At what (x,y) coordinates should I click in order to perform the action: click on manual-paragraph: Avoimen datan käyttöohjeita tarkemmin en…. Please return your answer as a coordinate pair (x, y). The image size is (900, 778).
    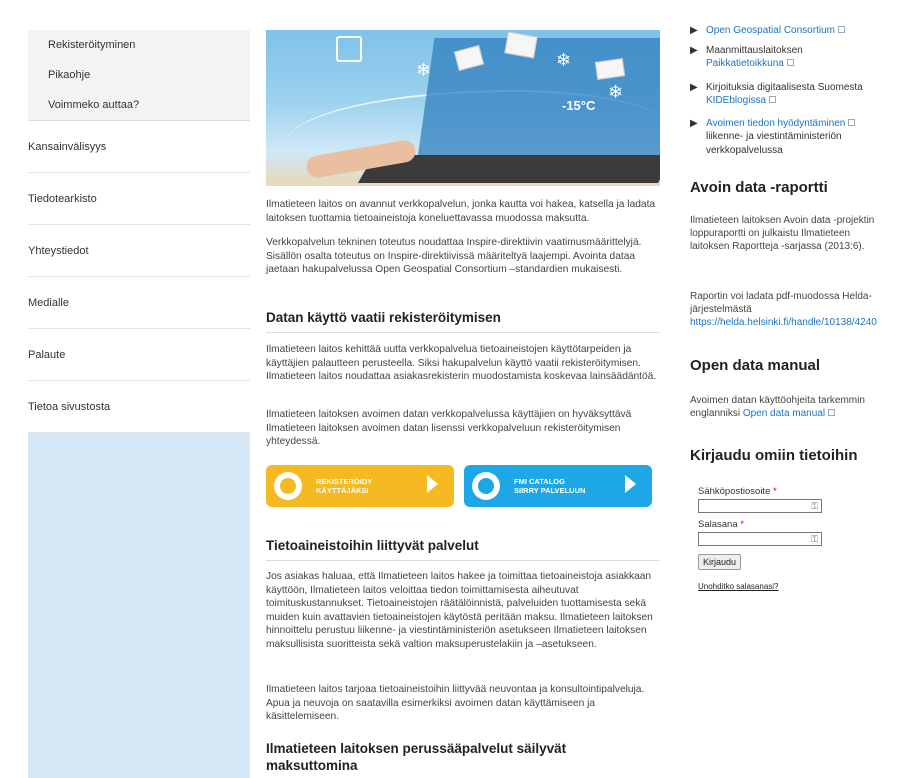
    Looking at the image, I should click on (792, 407).